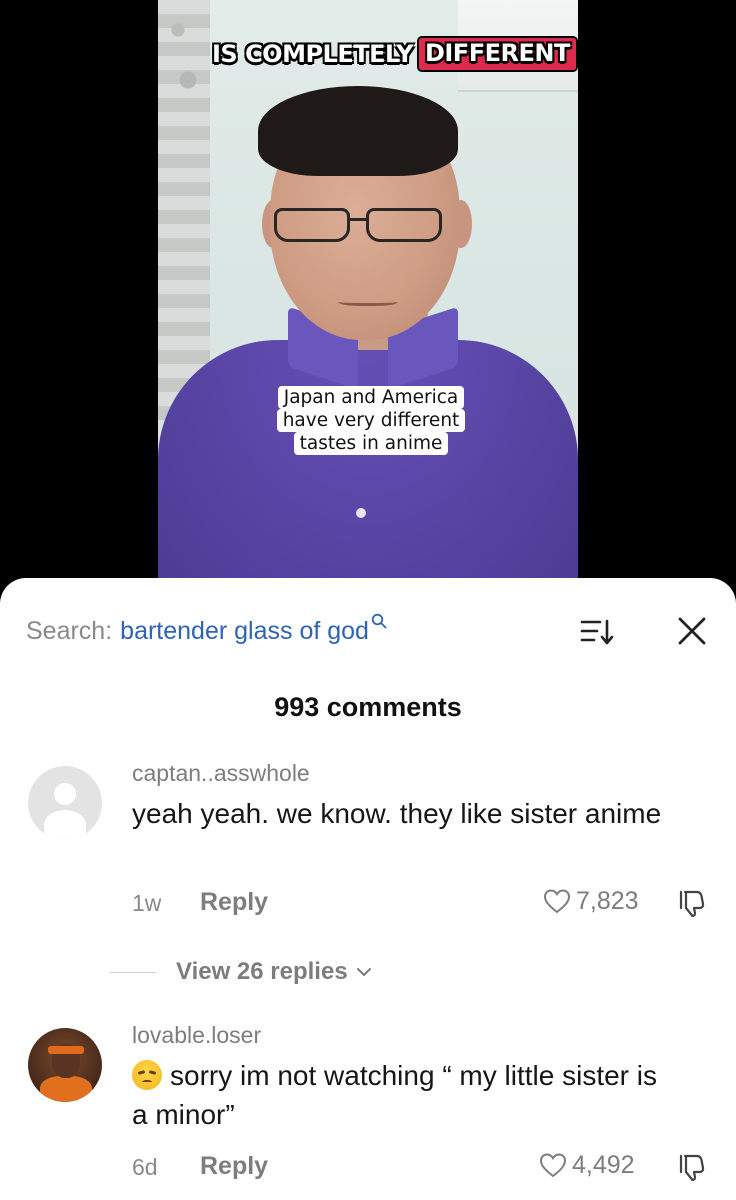 The height and width of the screenshot is (1200, 736). Describe the element at coordinates (379, 621) in the screenshot. I see `search-icon` at that location.